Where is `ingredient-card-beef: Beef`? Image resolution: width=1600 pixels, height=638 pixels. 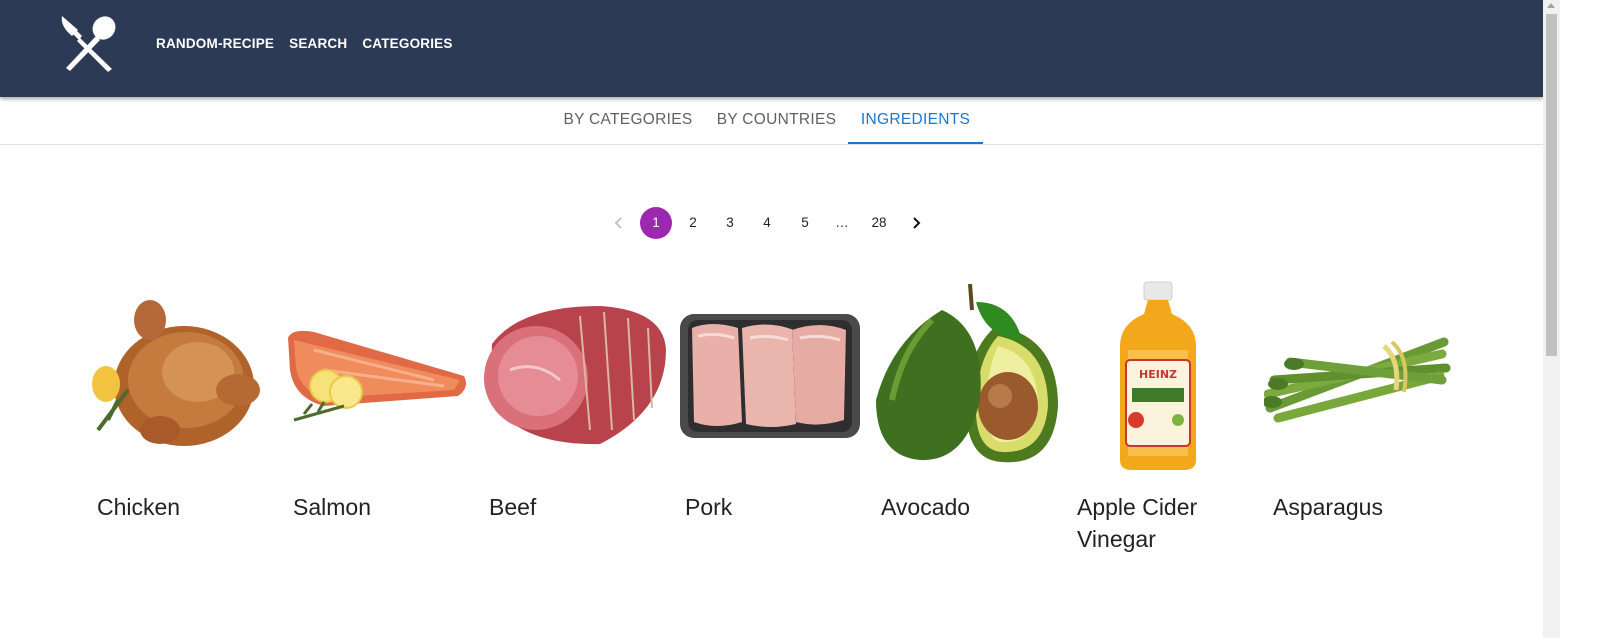
ingredient-card-beef: Beef is located at coordinates (575, 400).